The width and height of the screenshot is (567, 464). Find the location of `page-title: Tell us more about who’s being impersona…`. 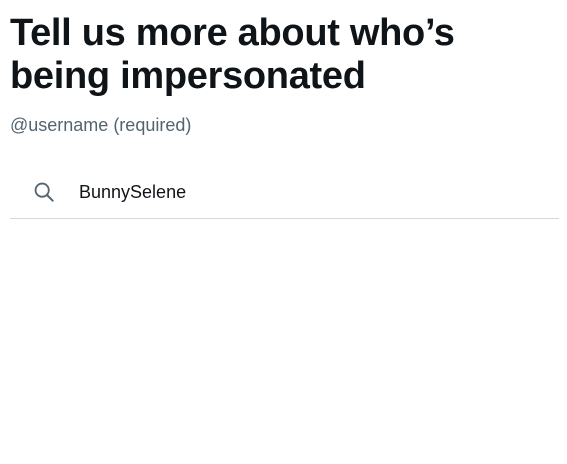

page-title: Tell us more about who’s being impersona… is located at coordinates (232, 54).